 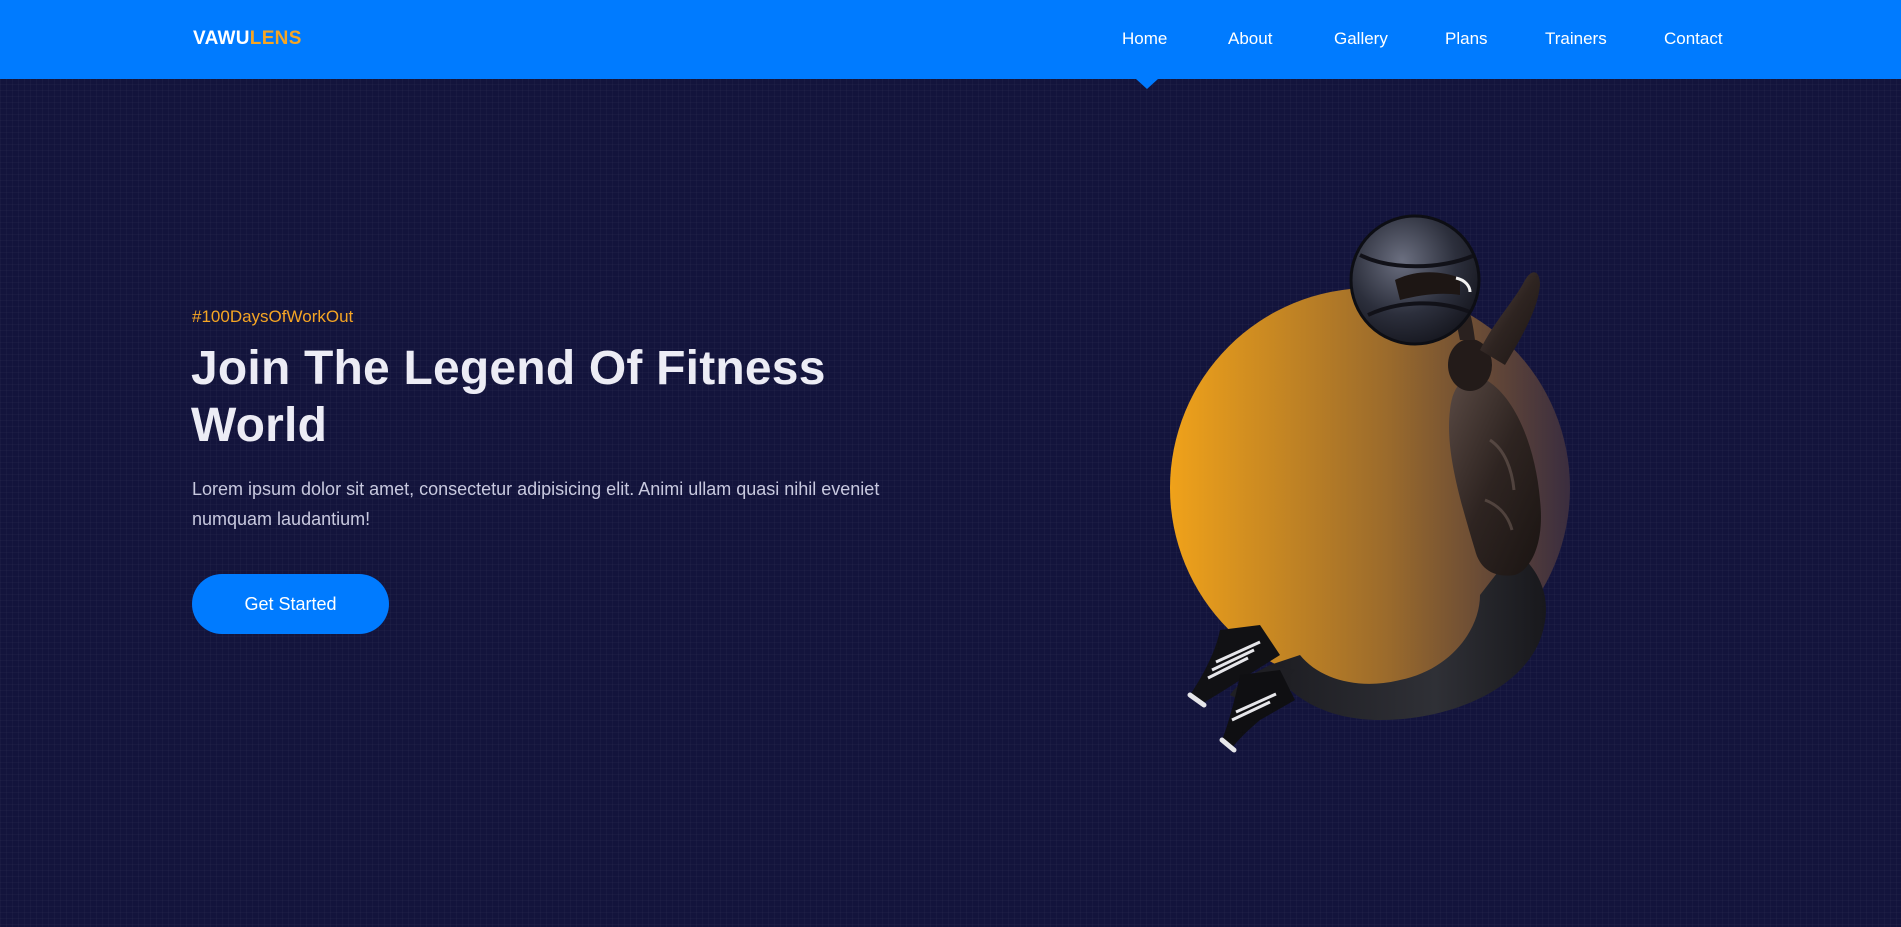 What do you see at coordinates (1147, 84) in the screenshot?
I see `active-nav-indicator-icon` at bounding box center [1147, 84].